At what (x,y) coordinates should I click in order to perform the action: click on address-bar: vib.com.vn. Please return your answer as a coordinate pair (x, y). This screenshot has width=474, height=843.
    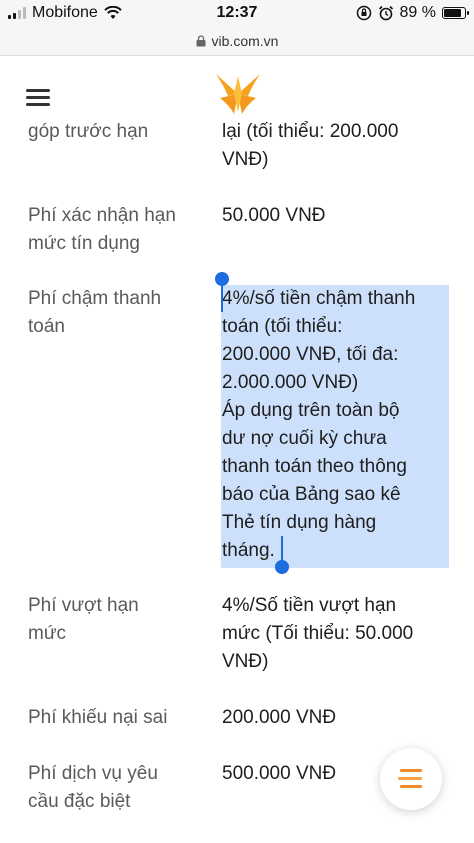
    Looking at the image, I should click on (237, 41).